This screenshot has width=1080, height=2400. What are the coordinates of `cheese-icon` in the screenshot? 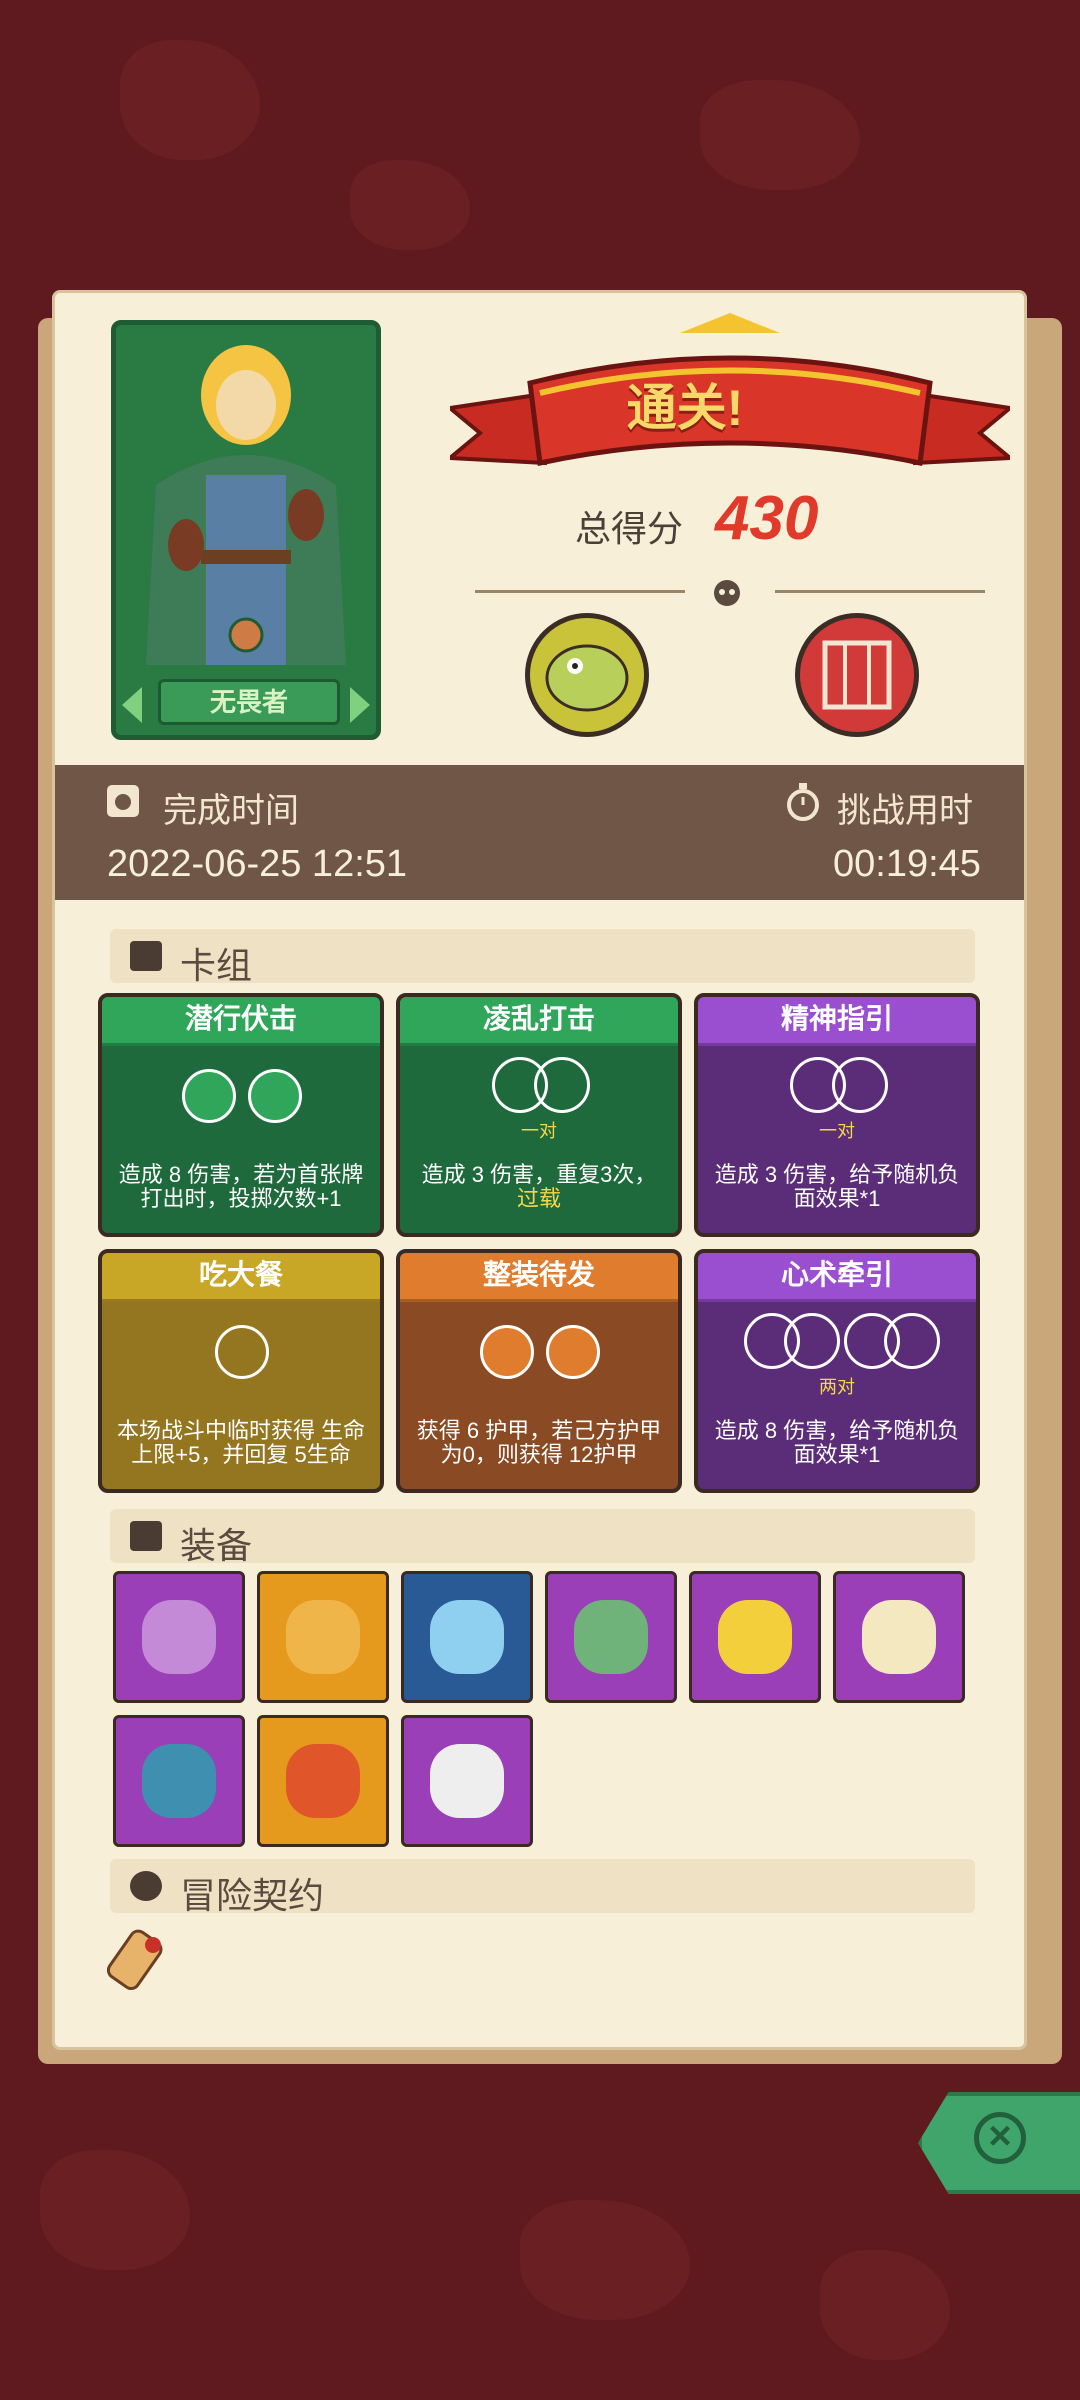 It's located at (755, 1637).